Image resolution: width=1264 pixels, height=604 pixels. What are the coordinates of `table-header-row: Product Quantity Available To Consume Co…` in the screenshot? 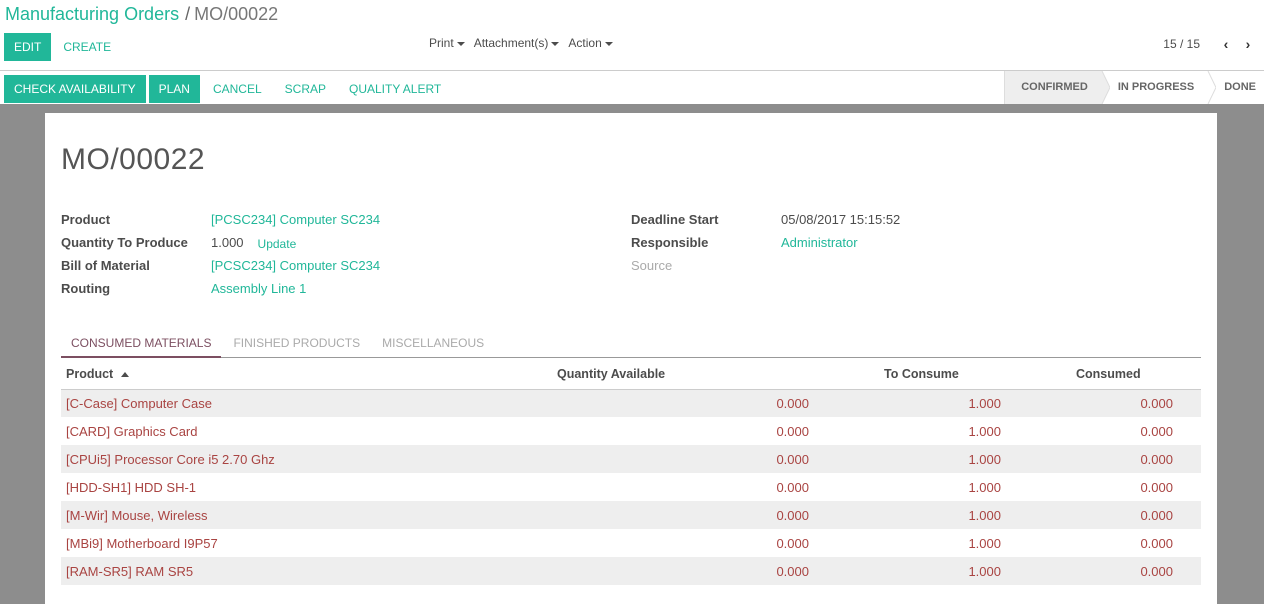 It's located at (631, 374).